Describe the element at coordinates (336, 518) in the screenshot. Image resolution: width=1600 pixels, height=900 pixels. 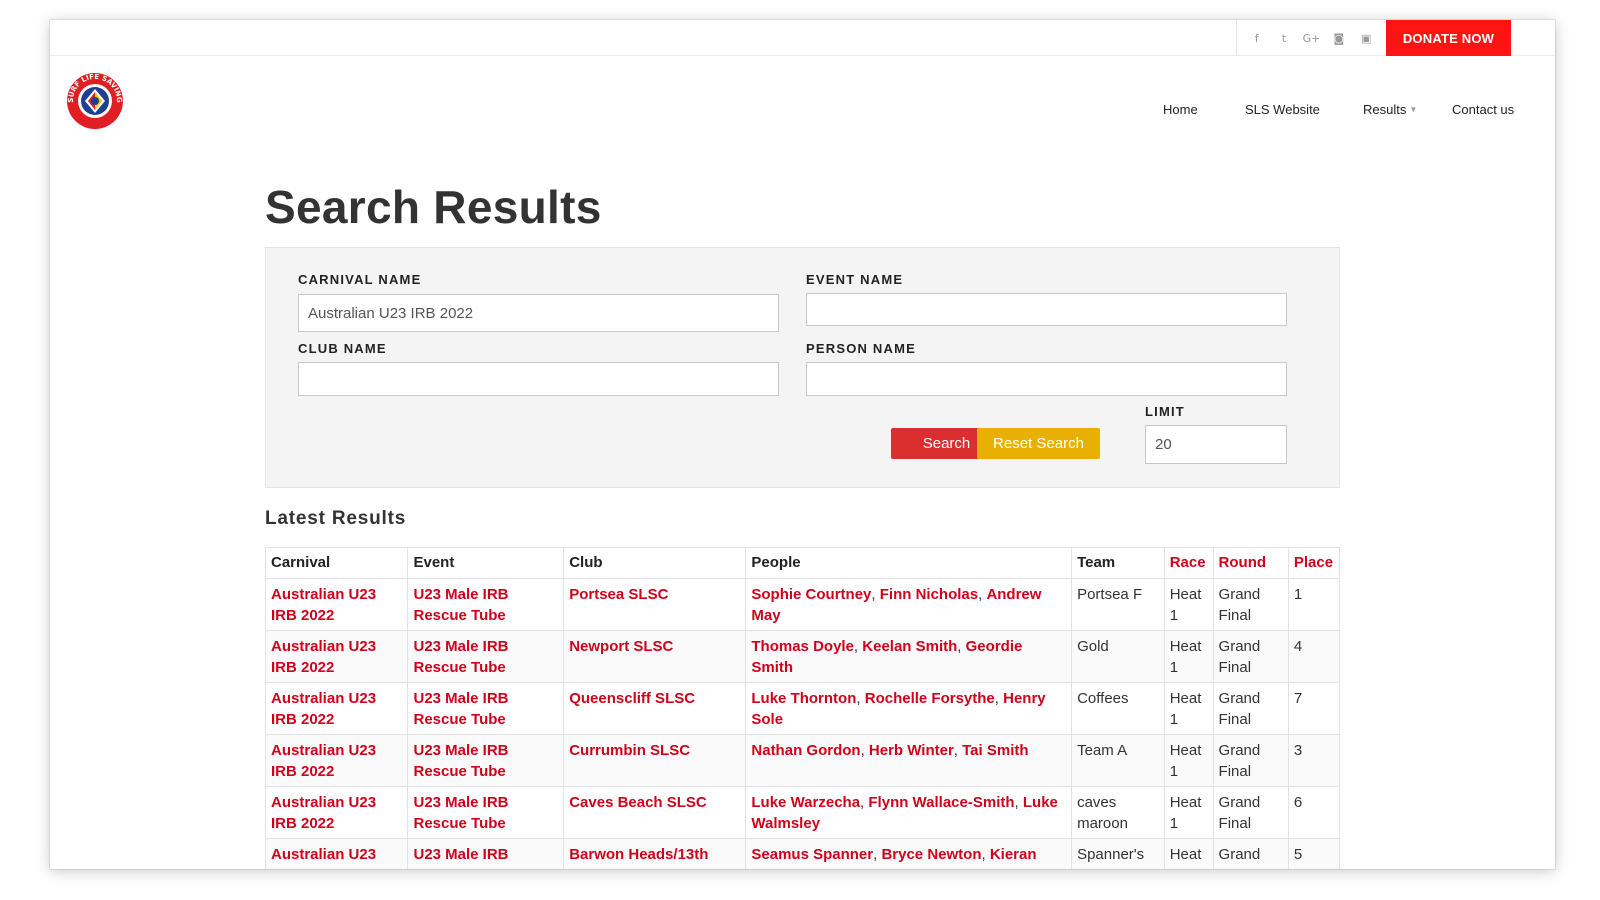
I see `latest-results-heading: Latest Results` at that location.